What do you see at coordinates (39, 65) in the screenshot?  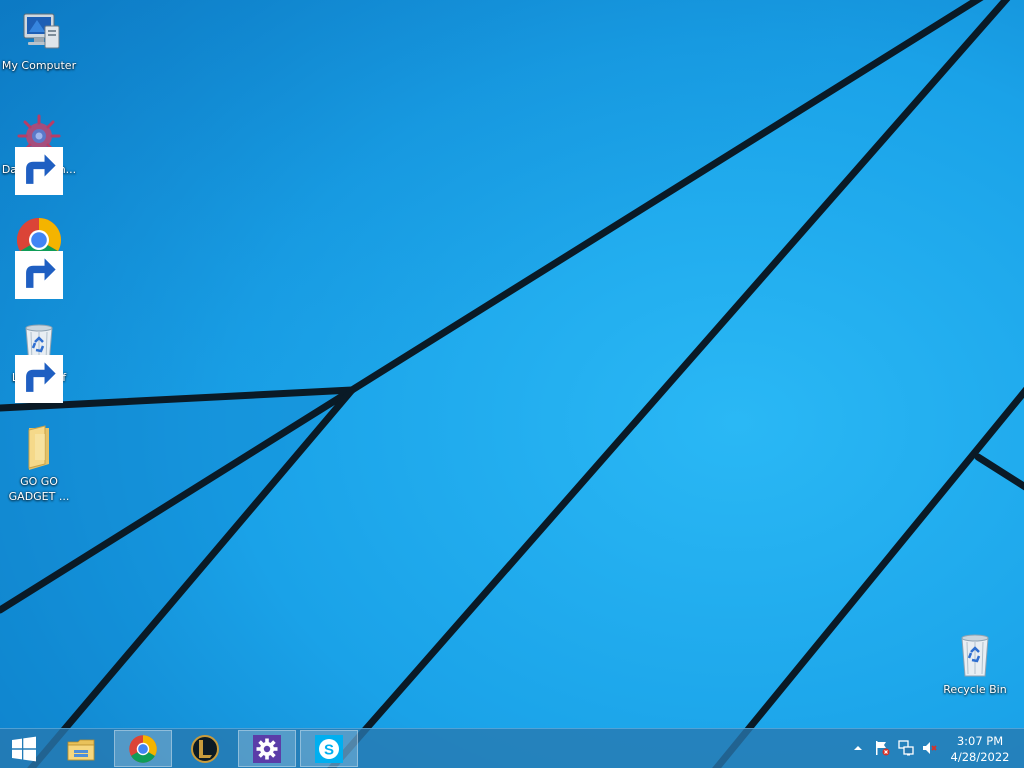 I see `desktop-icon-label: My Computer` at bounding box center [39, 65].